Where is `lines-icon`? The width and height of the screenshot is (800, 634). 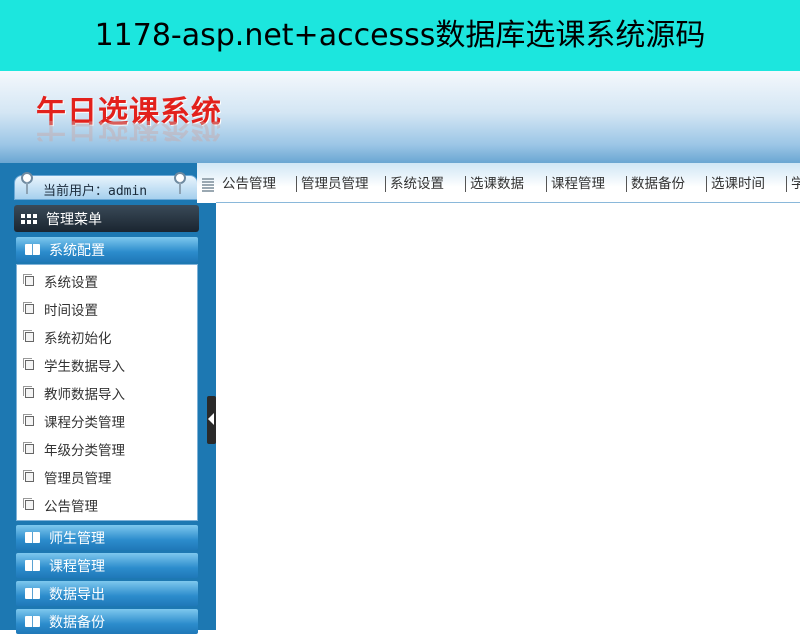
lines-icon is located at coordinates (208, 185).